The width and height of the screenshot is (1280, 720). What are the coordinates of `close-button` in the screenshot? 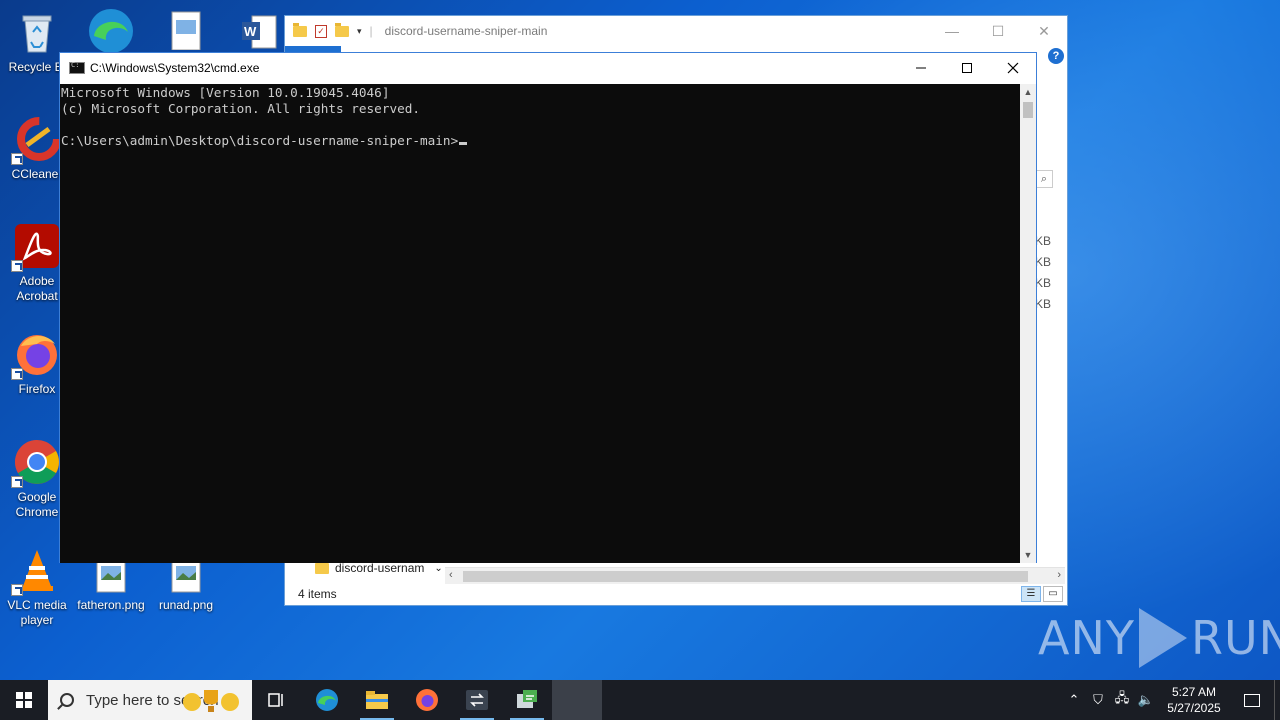 It's located at (1013, 68).